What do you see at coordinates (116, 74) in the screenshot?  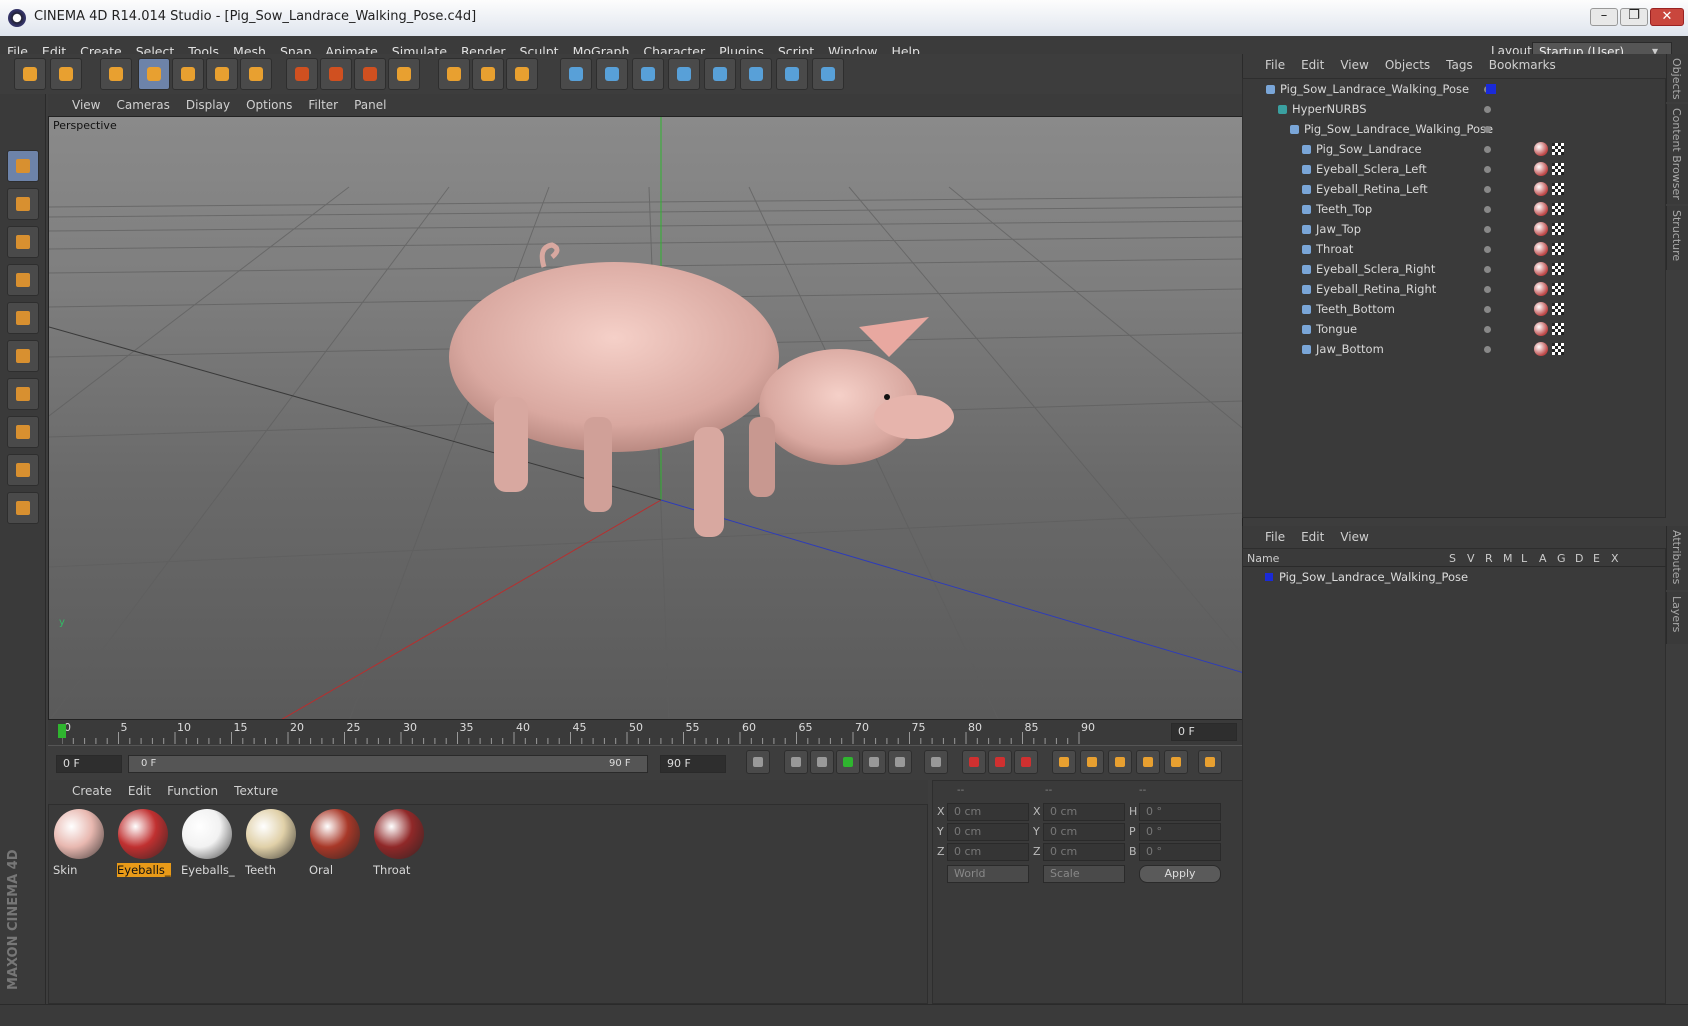 I see `select-button` at bounding box center [116, 74].